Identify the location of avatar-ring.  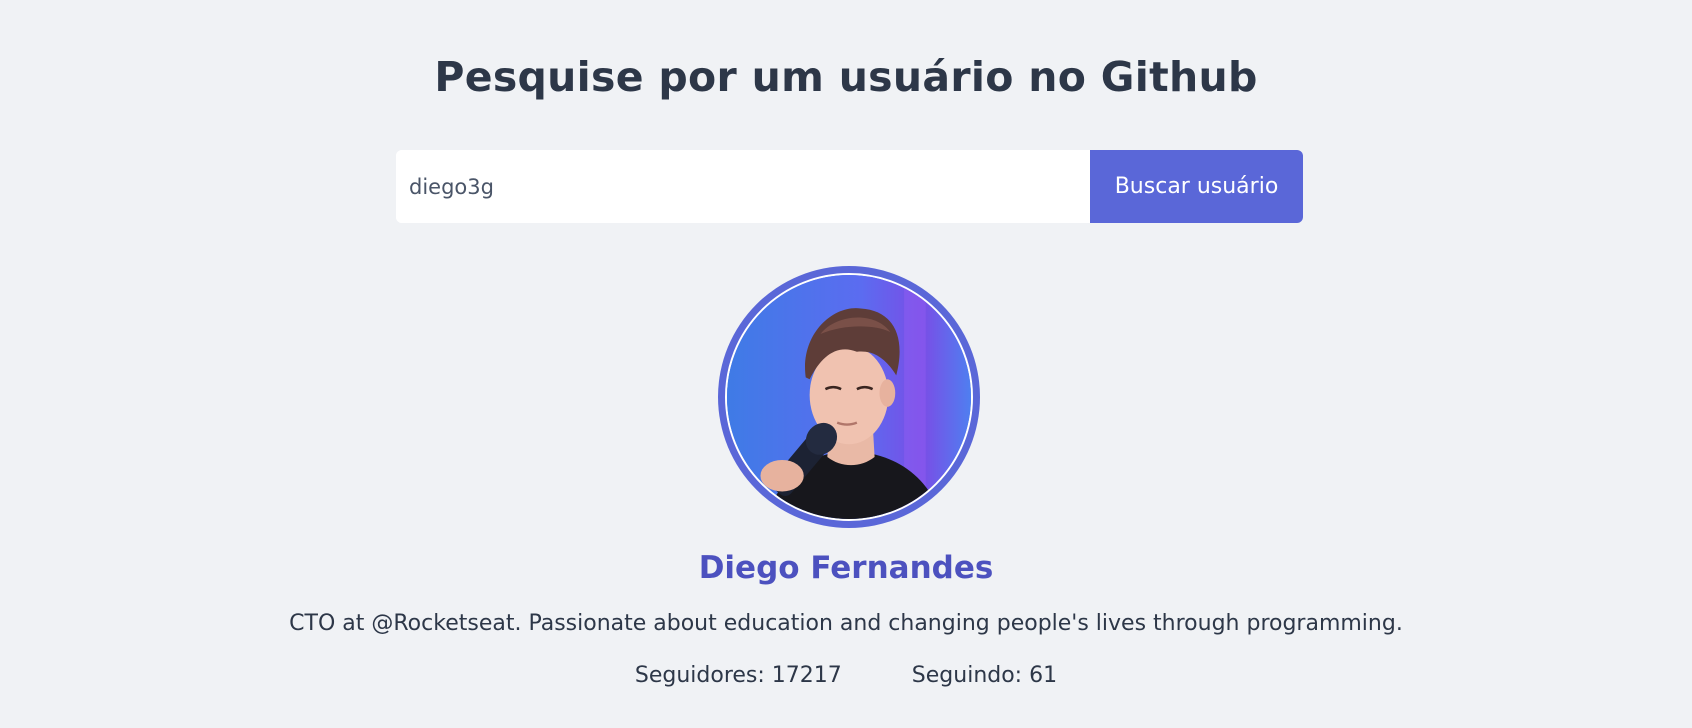
(849, 397).